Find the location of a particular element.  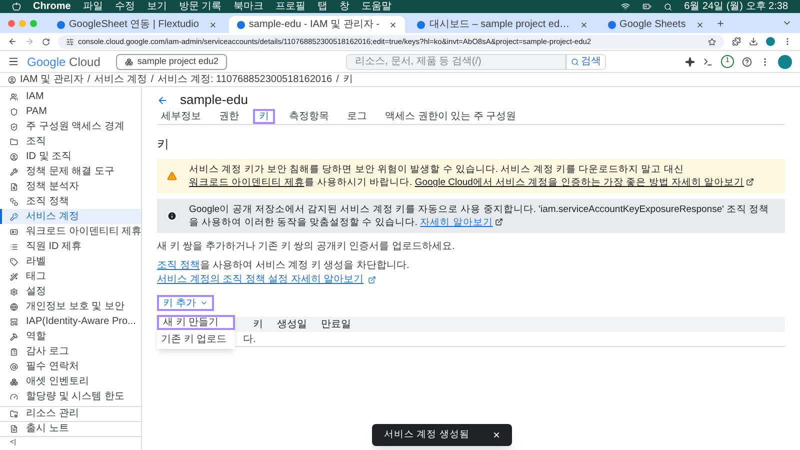

menu-item: 탭 is located at coordinates (323, 7).